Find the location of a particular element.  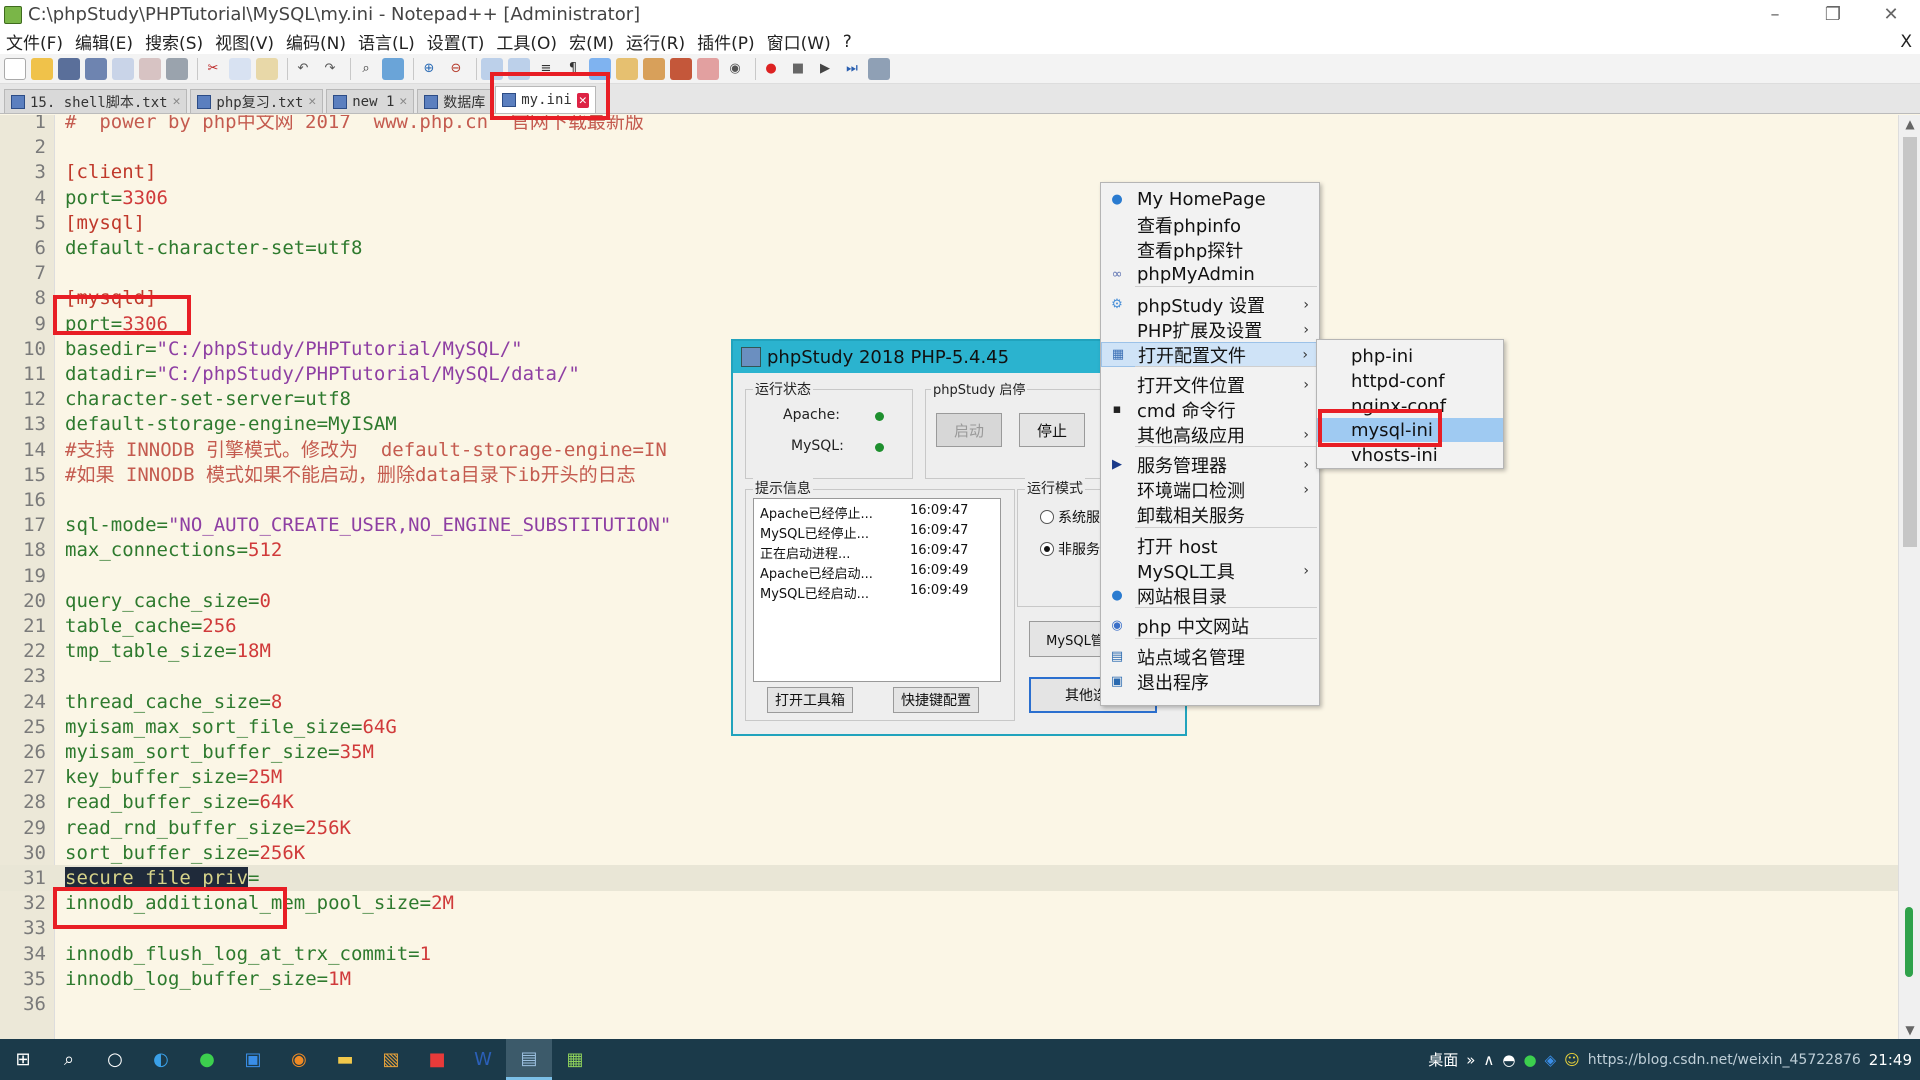

qq-icon: ◓ is located at coordinates (1508, 1060).